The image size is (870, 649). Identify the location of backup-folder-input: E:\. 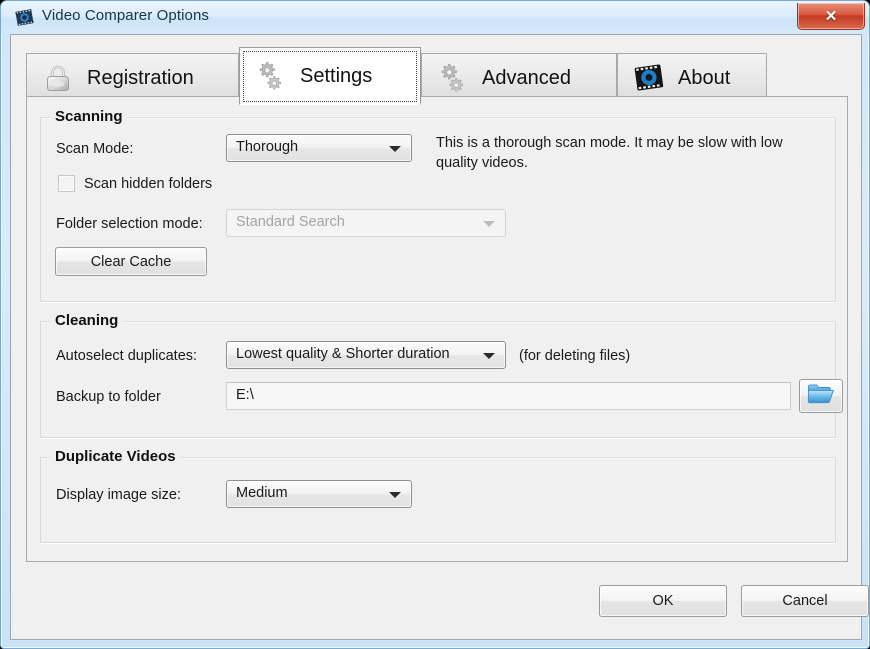
(508, 396).